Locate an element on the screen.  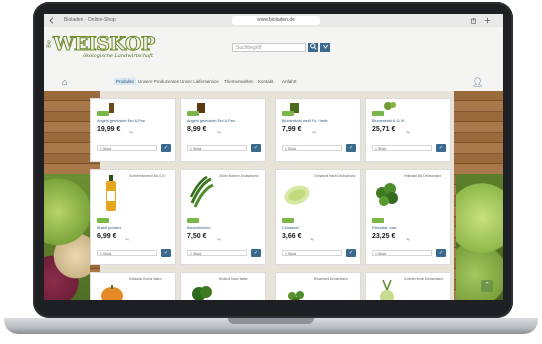
logo-tagline: ökologische Landwirtschaft is located at coordinates (118, 56).